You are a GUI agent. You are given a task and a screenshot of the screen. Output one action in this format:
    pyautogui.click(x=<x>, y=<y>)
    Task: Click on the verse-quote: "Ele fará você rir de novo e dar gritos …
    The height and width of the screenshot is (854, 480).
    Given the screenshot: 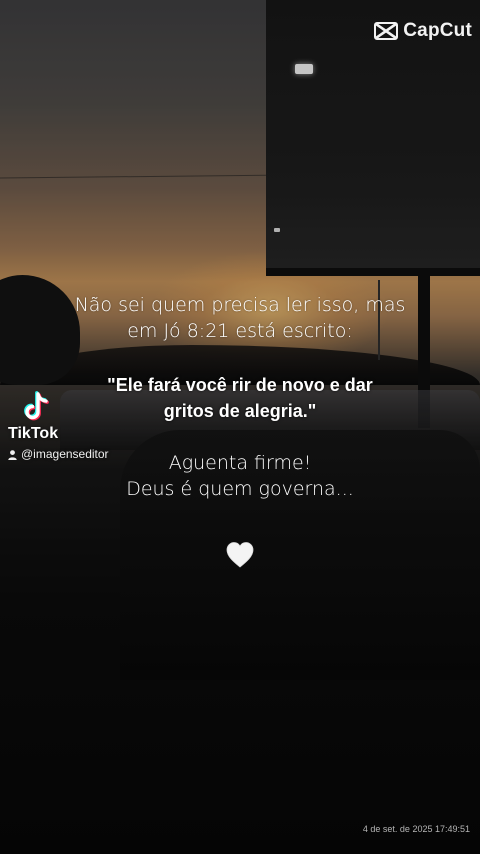 What is the action you would take?
    pyautogui.click(x=240, y=398)
    